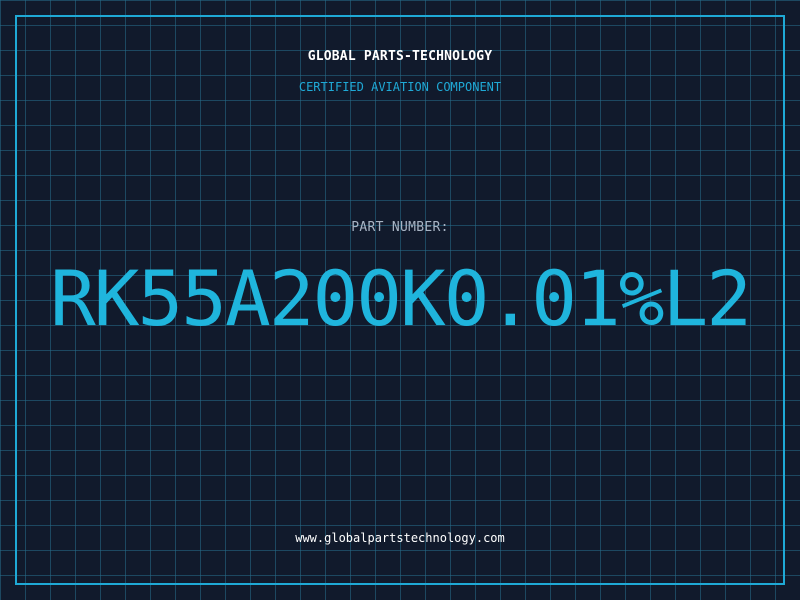  What do you see at coordinates (400, 227) in the screenshot?
I see `part-number-label: PART NUMBER:` at bounding box center [400, 227].